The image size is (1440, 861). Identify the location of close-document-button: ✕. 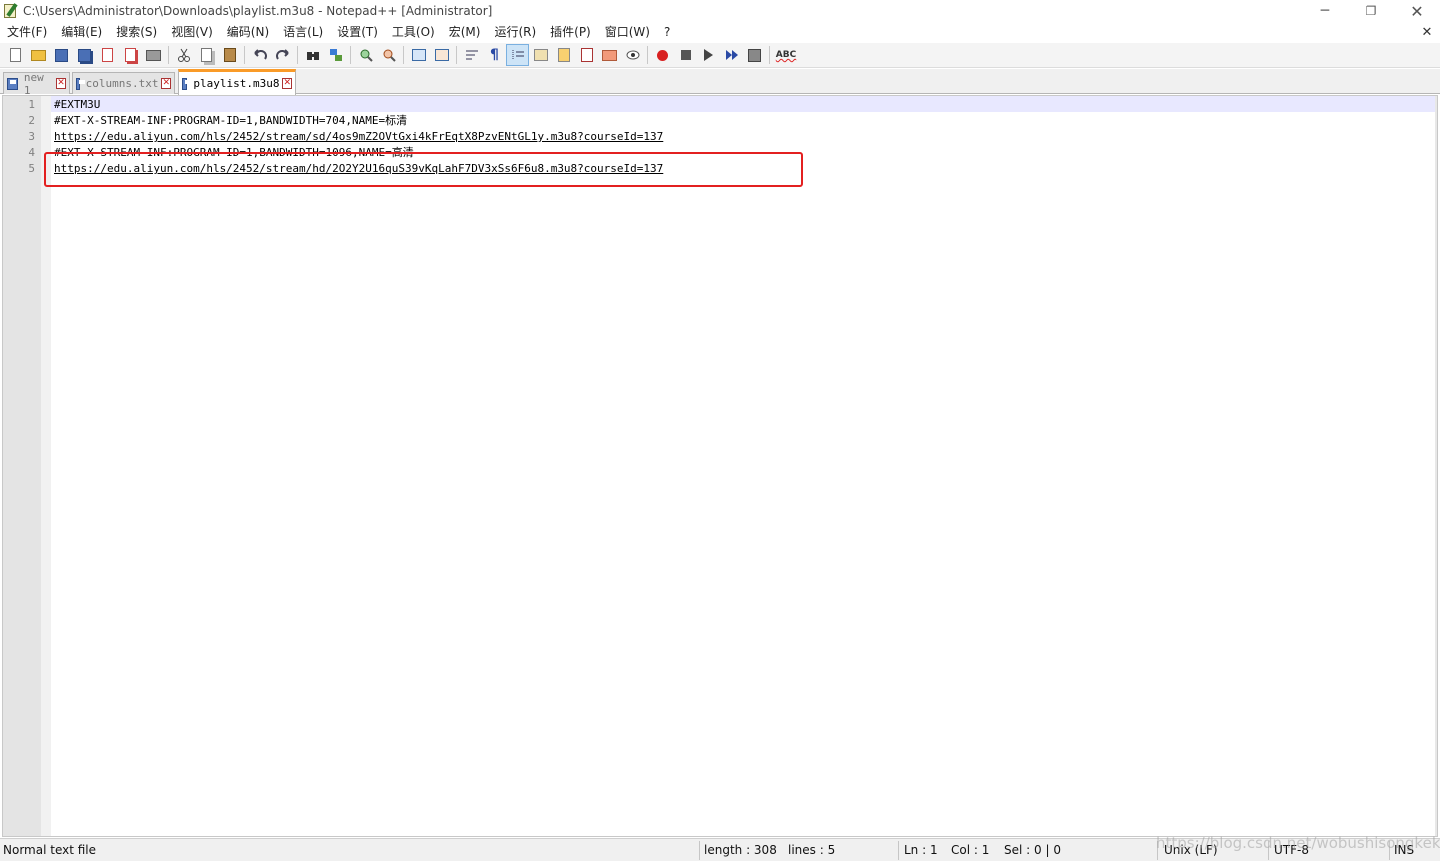
(1427, 32).